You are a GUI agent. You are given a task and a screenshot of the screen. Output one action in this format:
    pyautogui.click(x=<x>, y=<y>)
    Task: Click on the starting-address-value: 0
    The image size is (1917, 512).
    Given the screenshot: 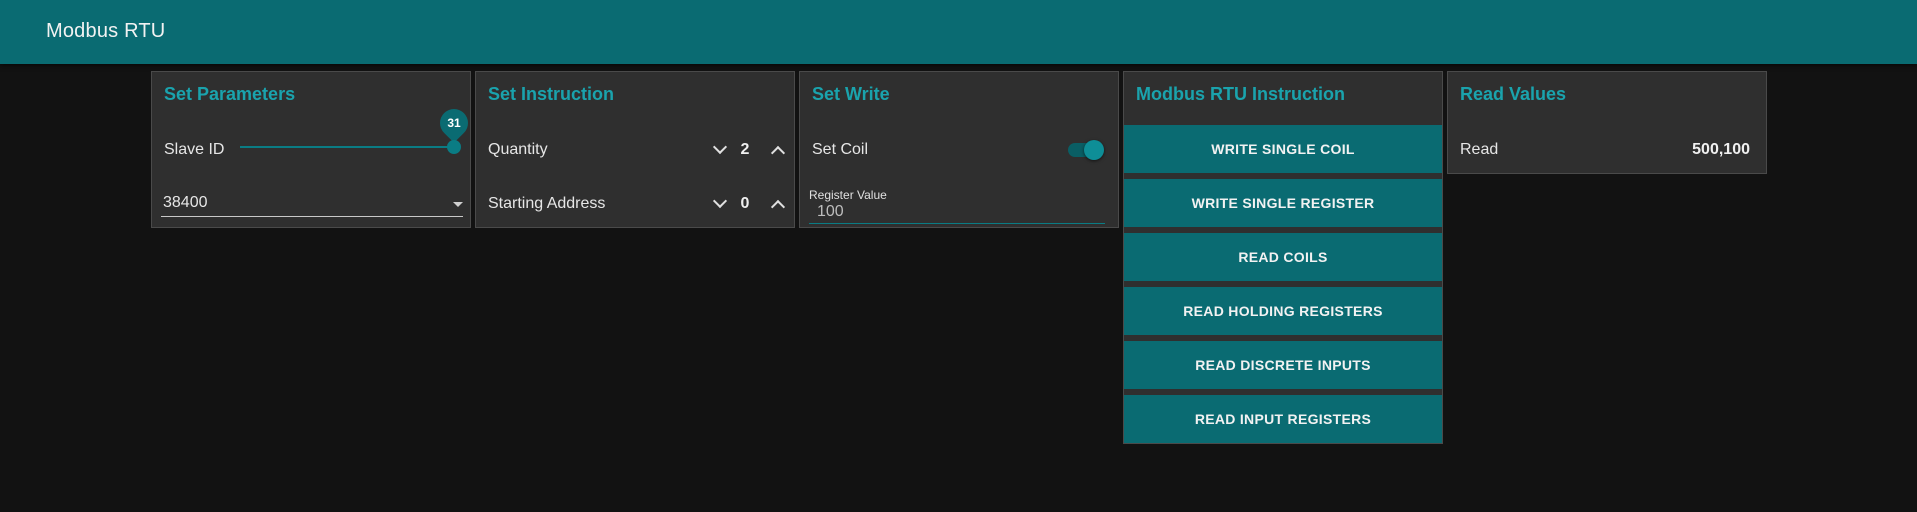 What is the action you would take?
    pyautogui.click(x=745, y=203)
    